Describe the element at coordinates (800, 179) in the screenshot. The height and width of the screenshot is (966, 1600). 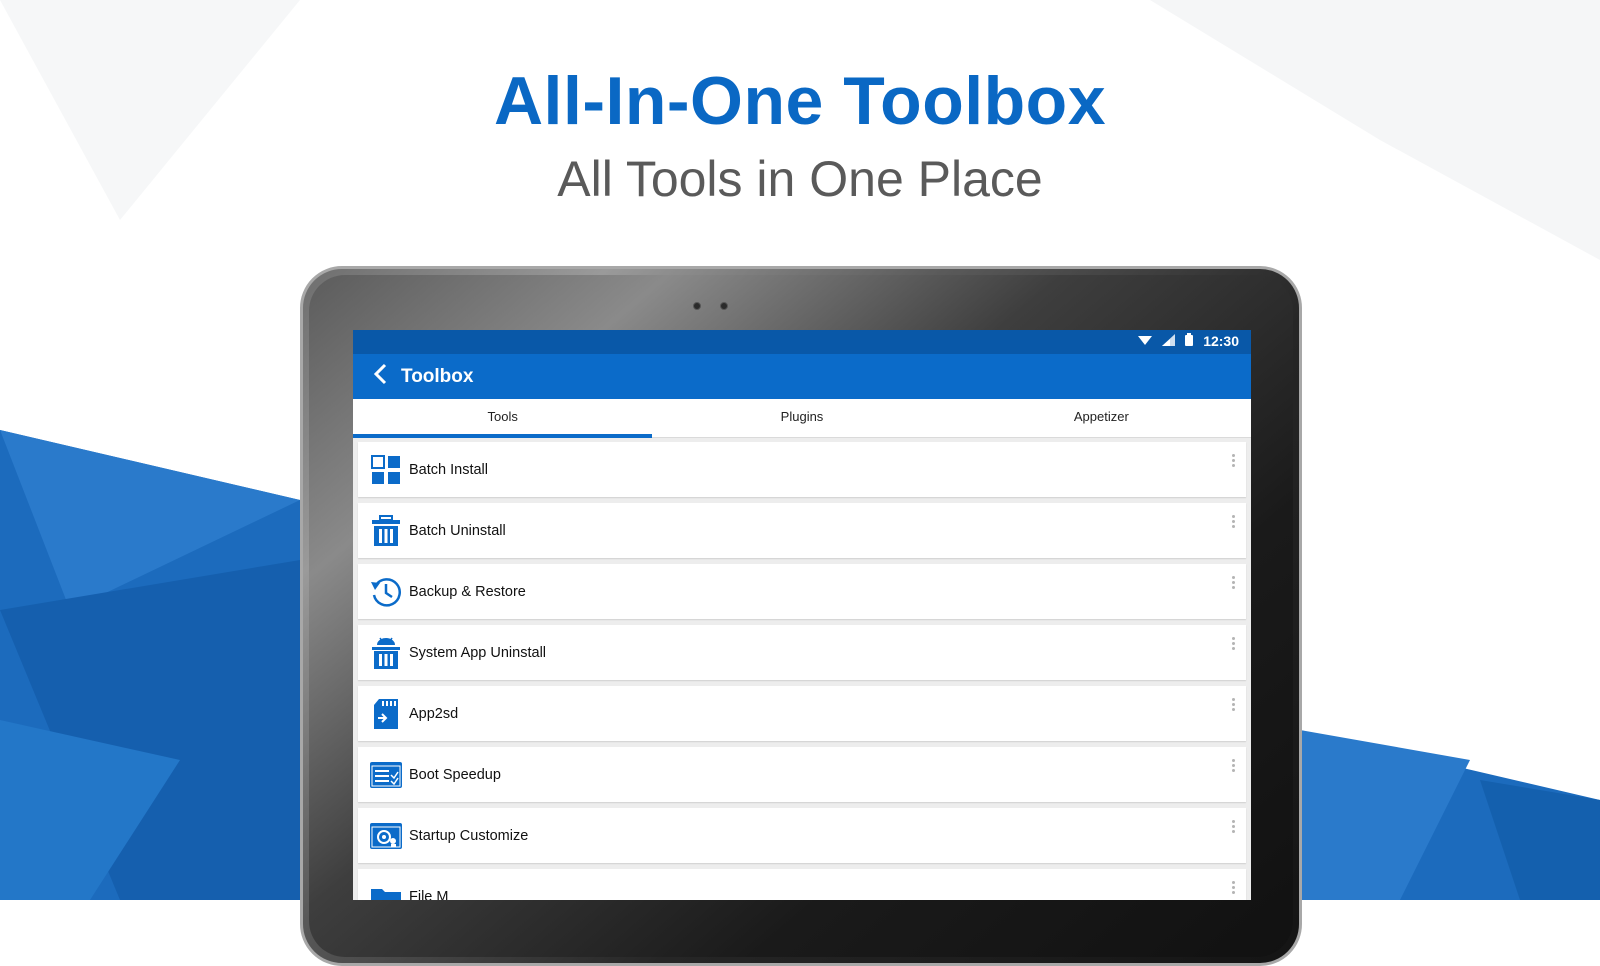
I see `hero-subtitle: All Tools in One Place` at that location.